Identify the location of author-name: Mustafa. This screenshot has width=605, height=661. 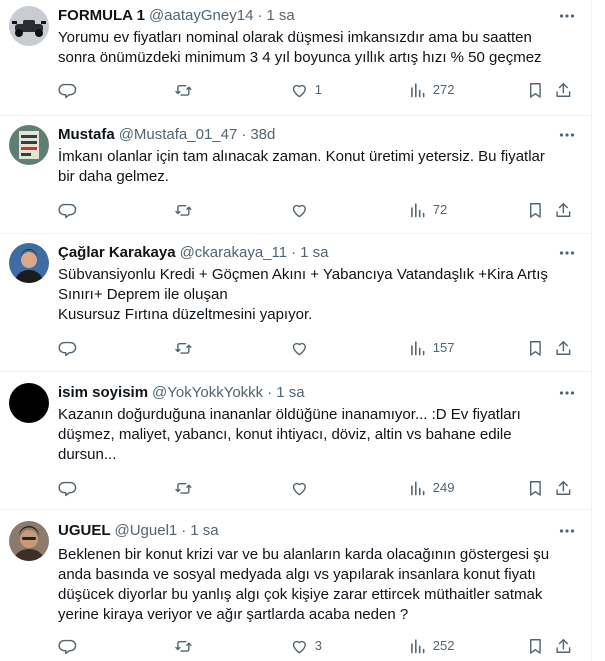
(86, 134).